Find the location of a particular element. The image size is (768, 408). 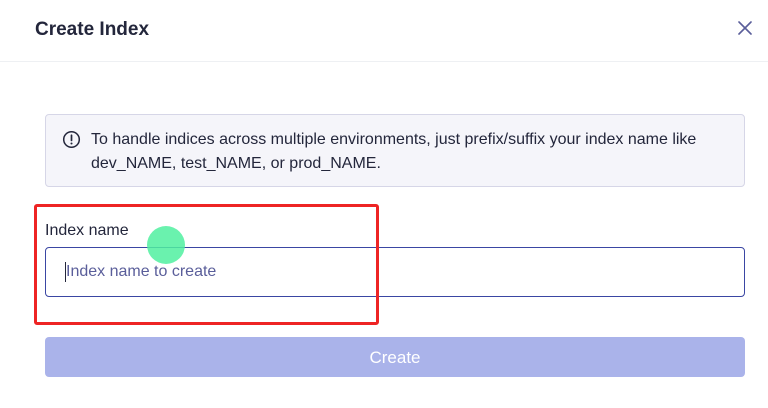

close-button is located at coordinates (745, 28).